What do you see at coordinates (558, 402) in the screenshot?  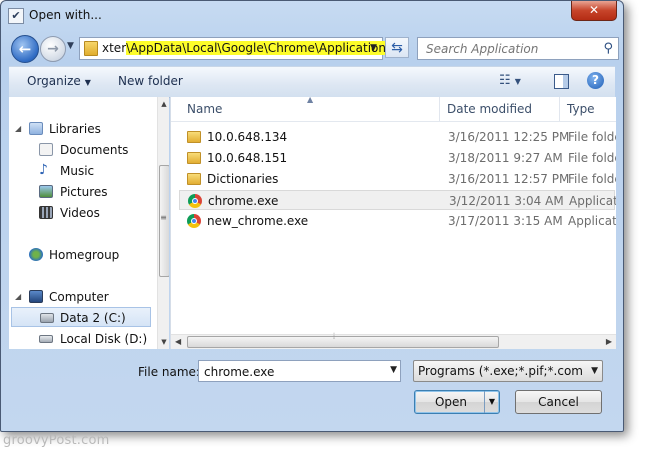 I see `cancel-button: Cancel` at bounding box center [558, 402].